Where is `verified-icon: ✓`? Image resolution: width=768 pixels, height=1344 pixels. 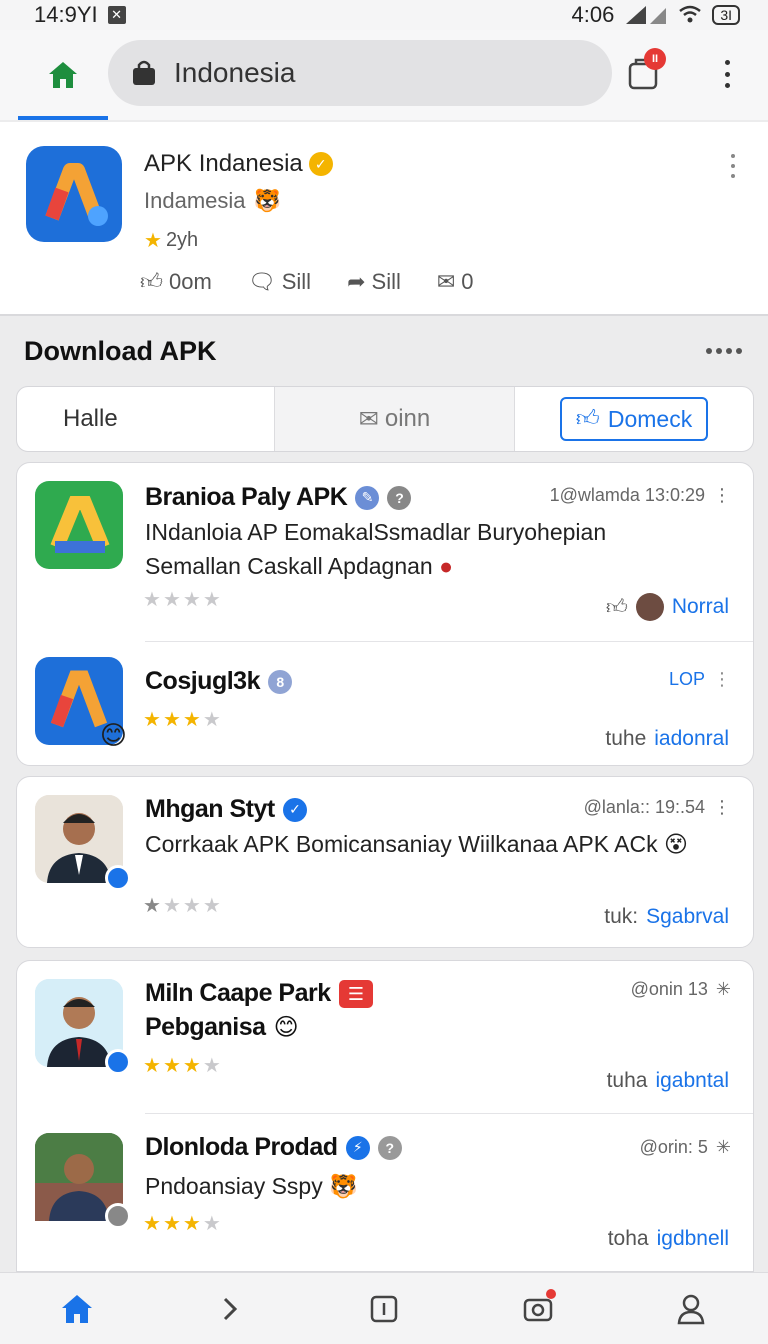 verified-icon: ✓ is located at coordinates (294, 809).